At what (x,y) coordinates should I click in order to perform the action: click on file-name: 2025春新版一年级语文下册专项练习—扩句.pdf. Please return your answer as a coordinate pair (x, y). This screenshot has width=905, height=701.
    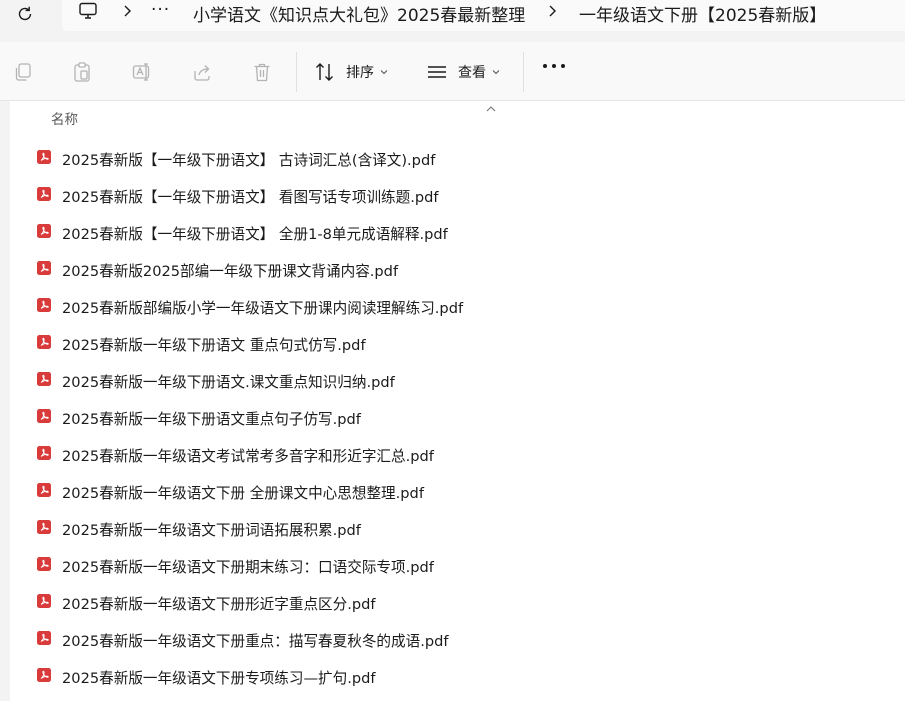
    Looking at the image, I should click on (219, 678).